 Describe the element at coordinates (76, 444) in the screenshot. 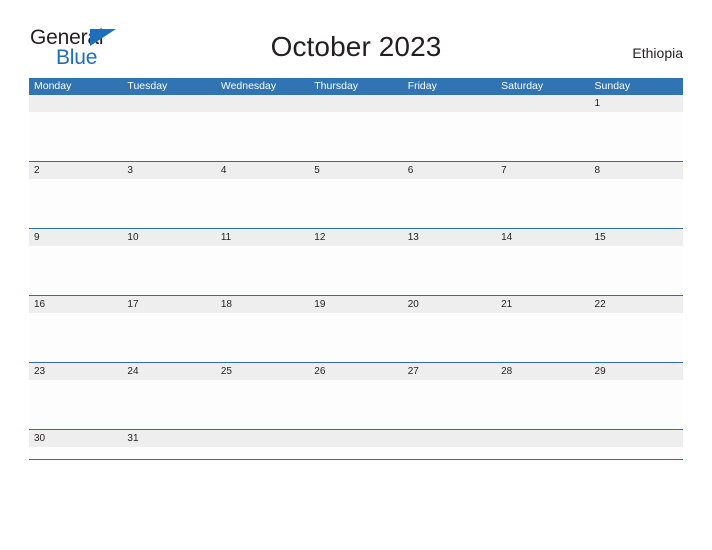

I see `day-cell: 30` at that location.